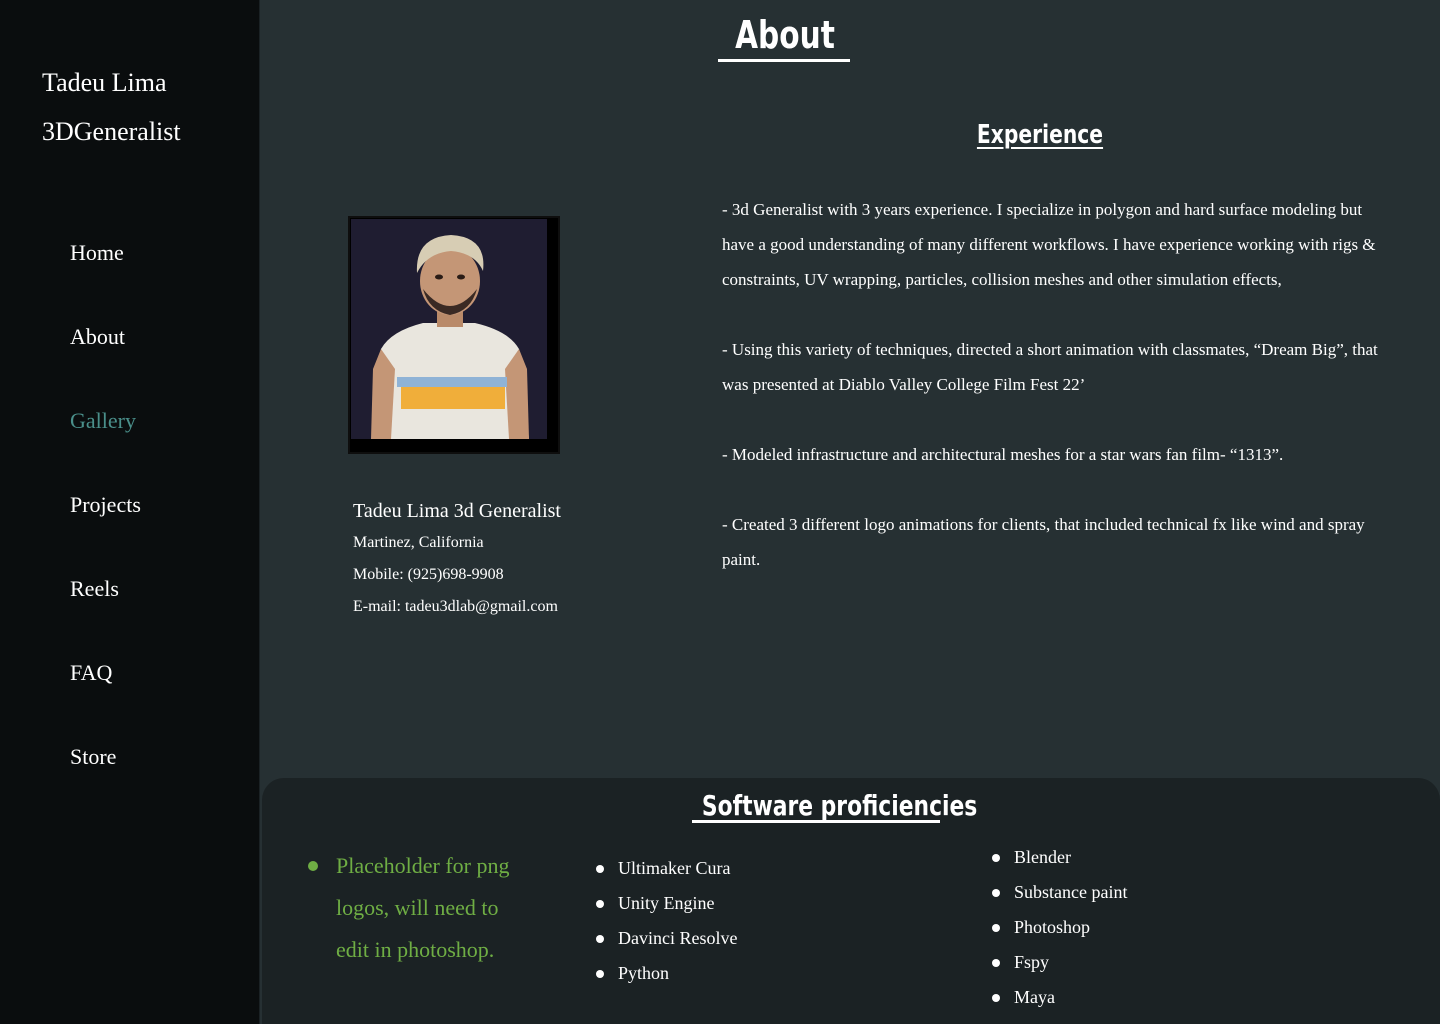 The width and height of the screenshot is (1440, 1024). What do you see at coordinates (418, 542) in the screenshot?
I see `profile-location: Martinez, California` at bounding box center [418, 542].